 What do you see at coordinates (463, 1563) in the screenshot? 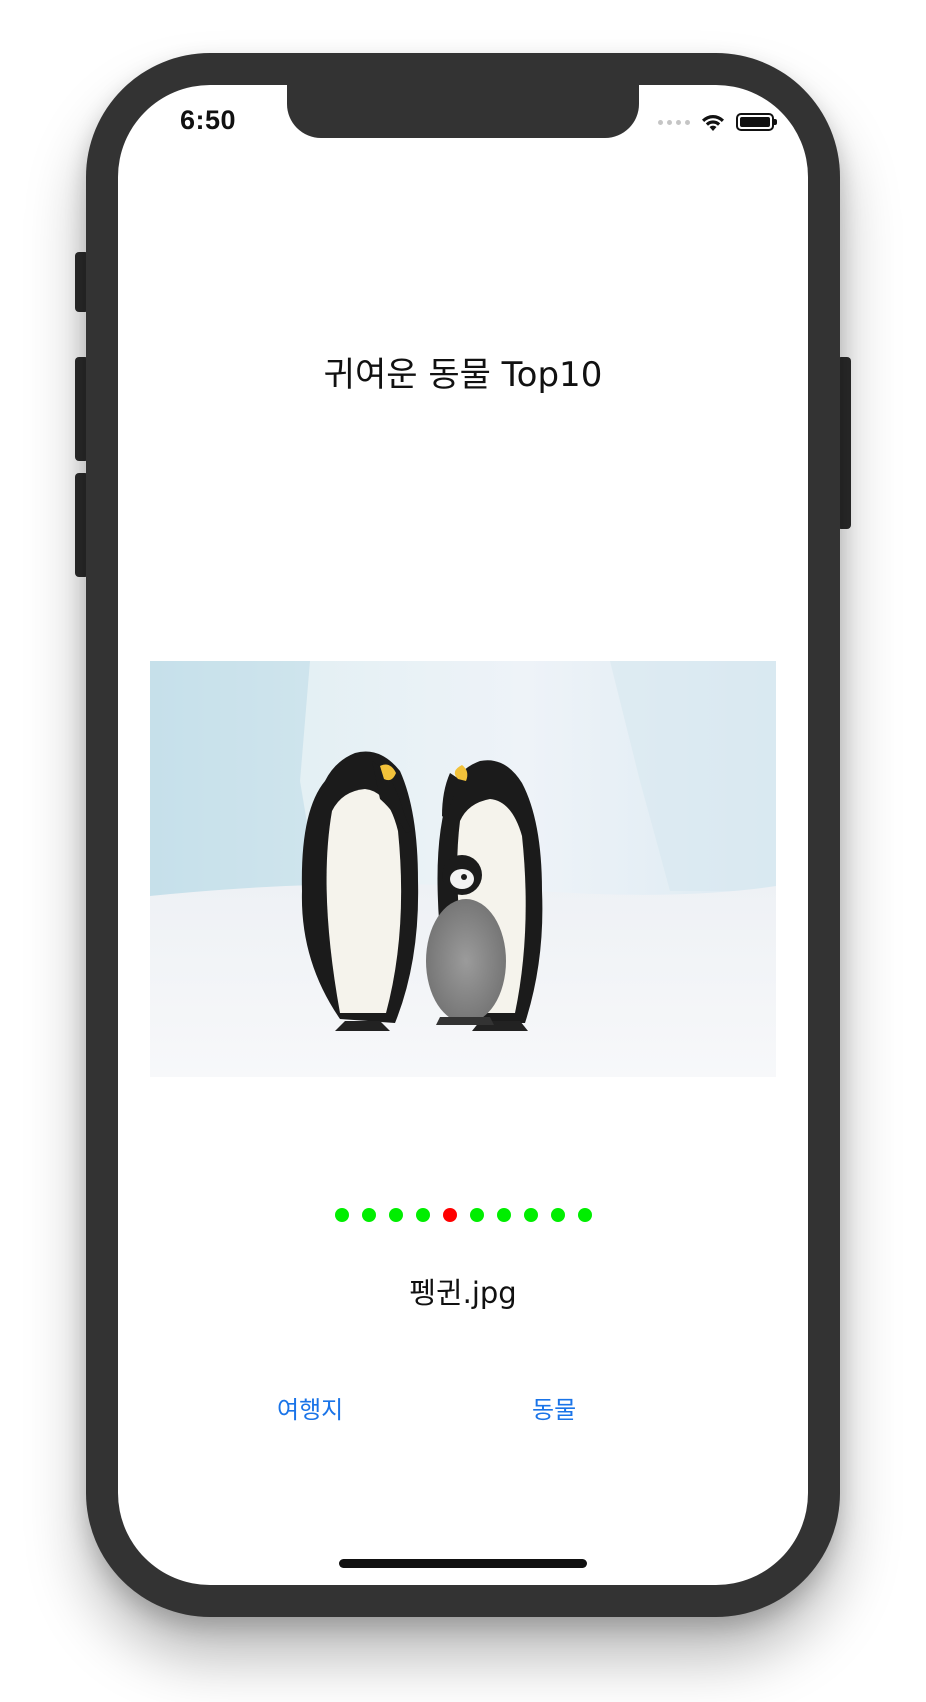
I see `home-indicator` at bounding box center [463, 1563].